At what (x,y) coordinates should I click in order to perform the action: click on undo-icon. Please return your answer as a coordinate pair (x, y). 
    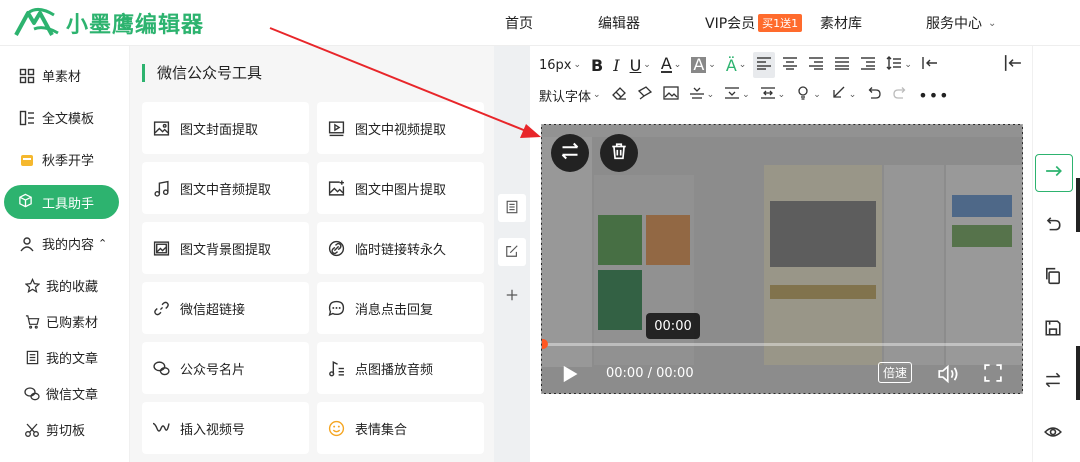
    Looking at the image, I should click on (1053, 226).